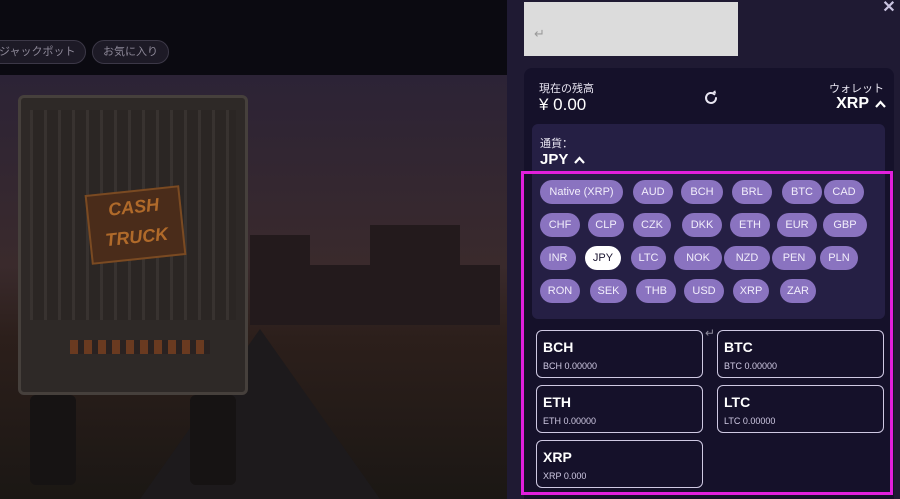 The height and width of the screenshot is (499, 900). Describe the element at coordinates (839, 258) in the screenshot. I see `currency-chip-pln: PLN` at that location.